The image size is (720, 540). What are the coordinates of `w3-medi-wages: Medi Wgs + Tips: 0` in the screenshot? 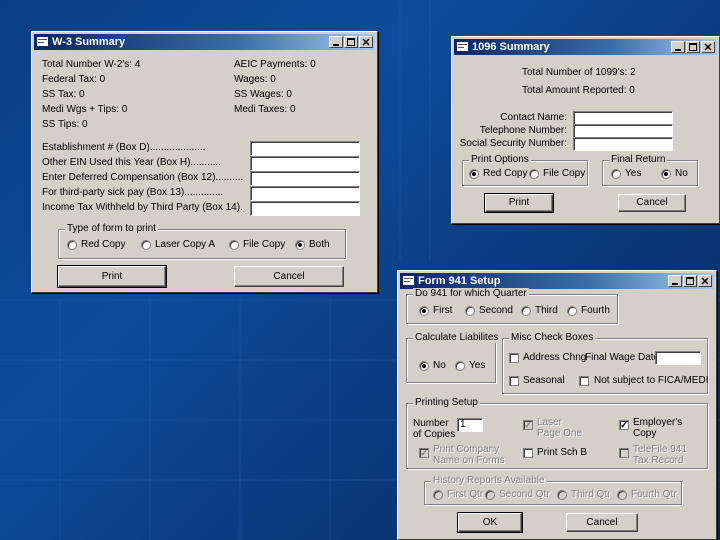 It's located at (85, 109).